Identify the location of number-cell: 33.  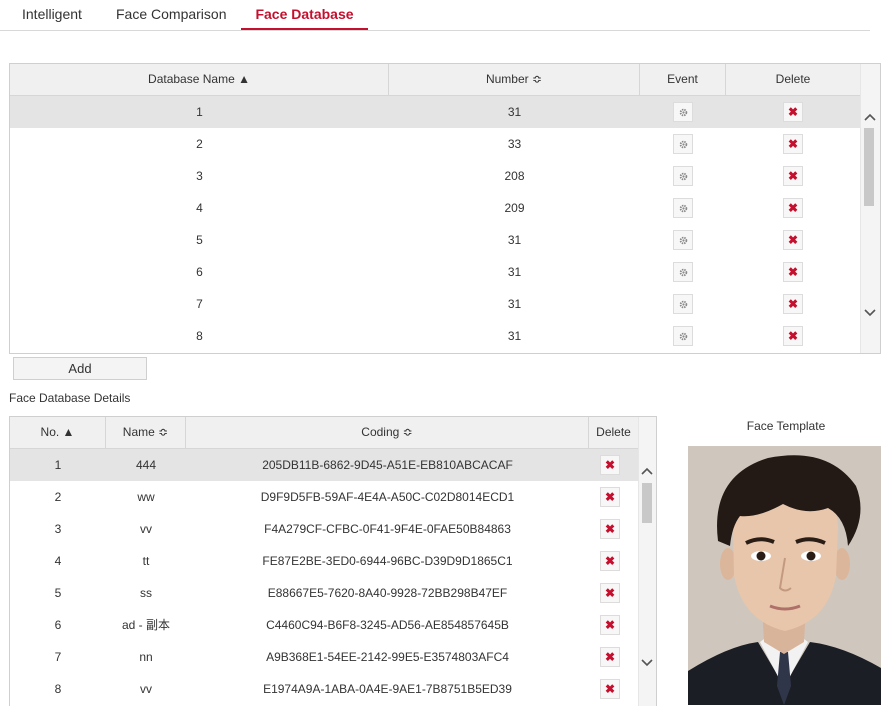
(514, 144).